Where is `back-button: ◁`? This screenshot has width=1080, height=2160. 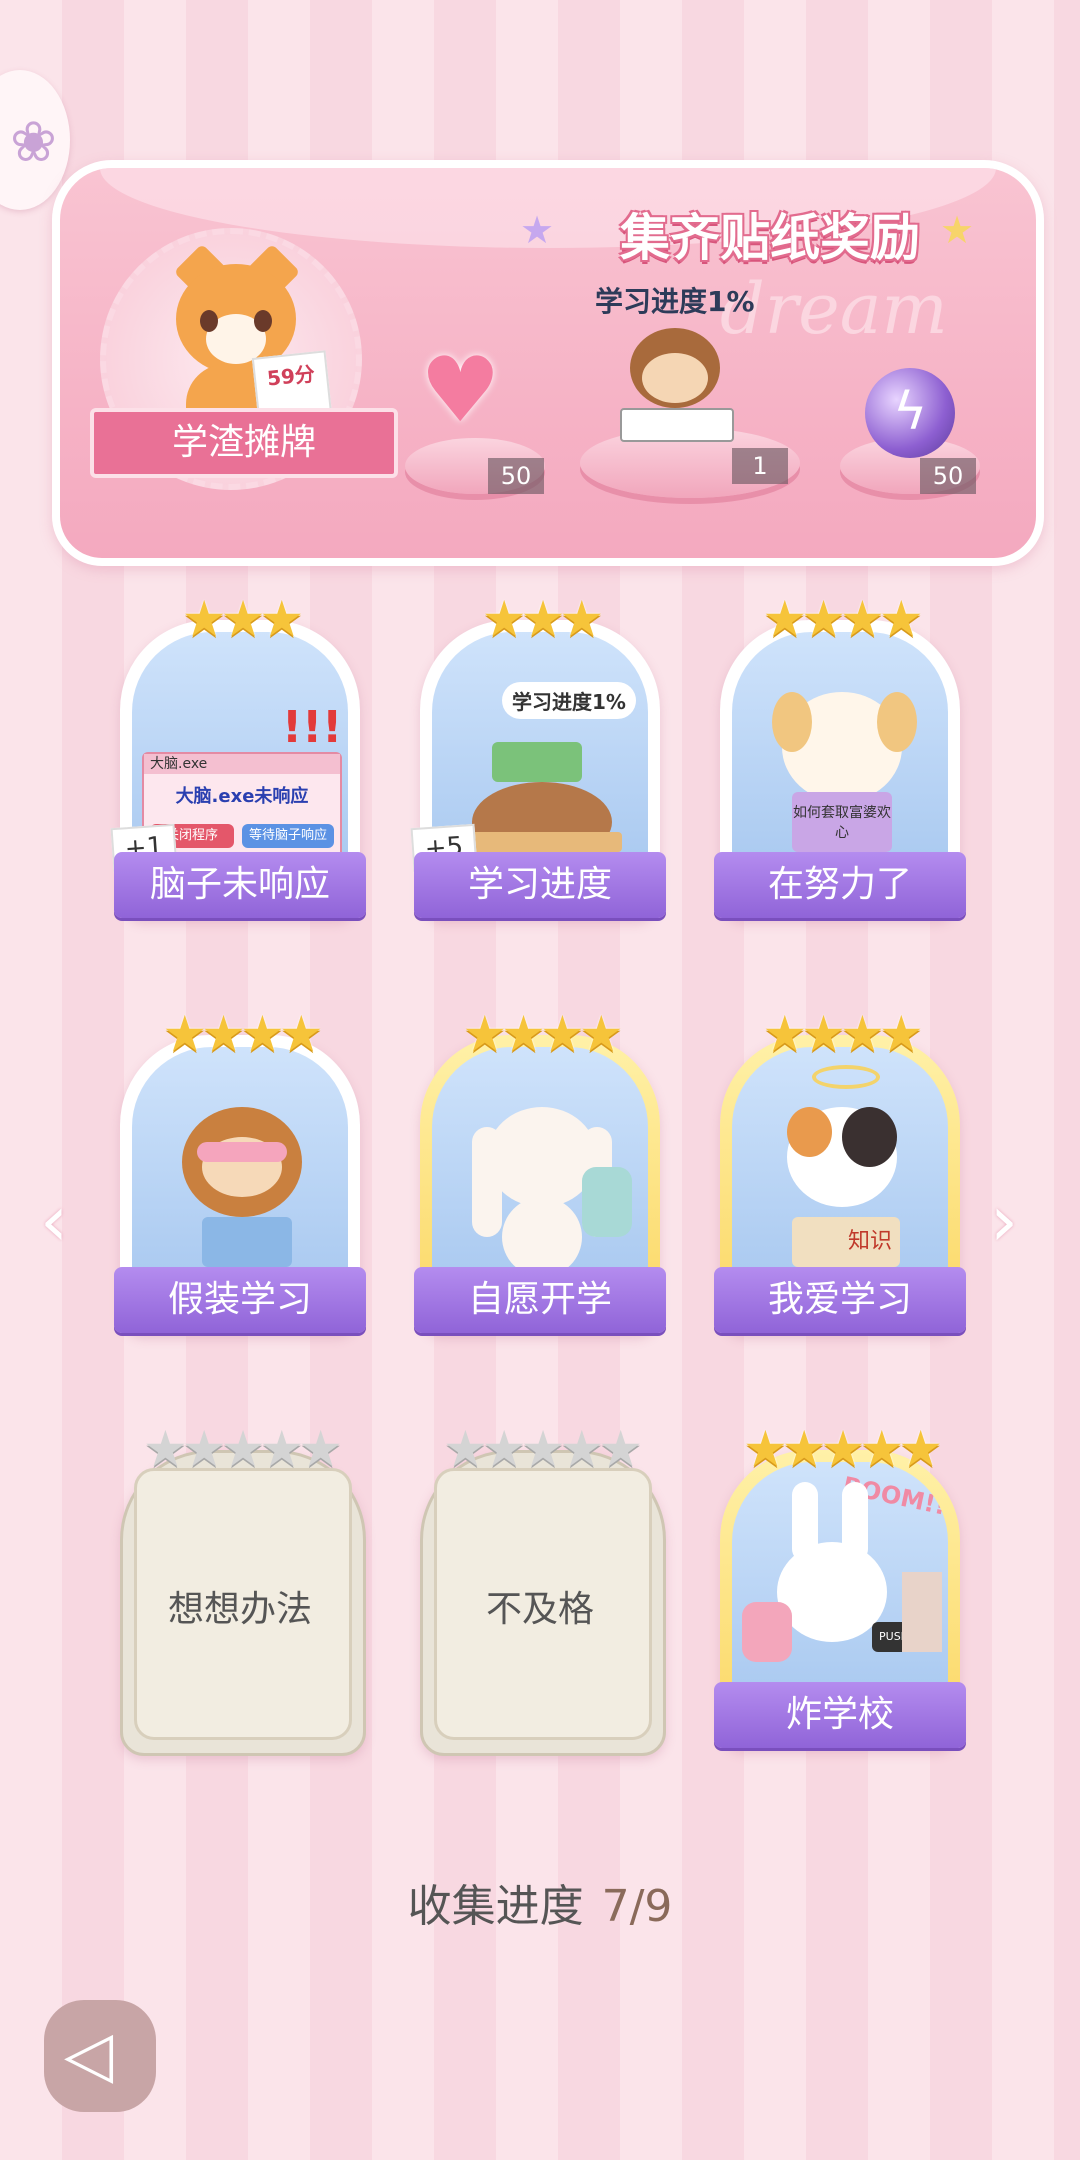 back-button: ◁ is located at coordinates (100, 2056).